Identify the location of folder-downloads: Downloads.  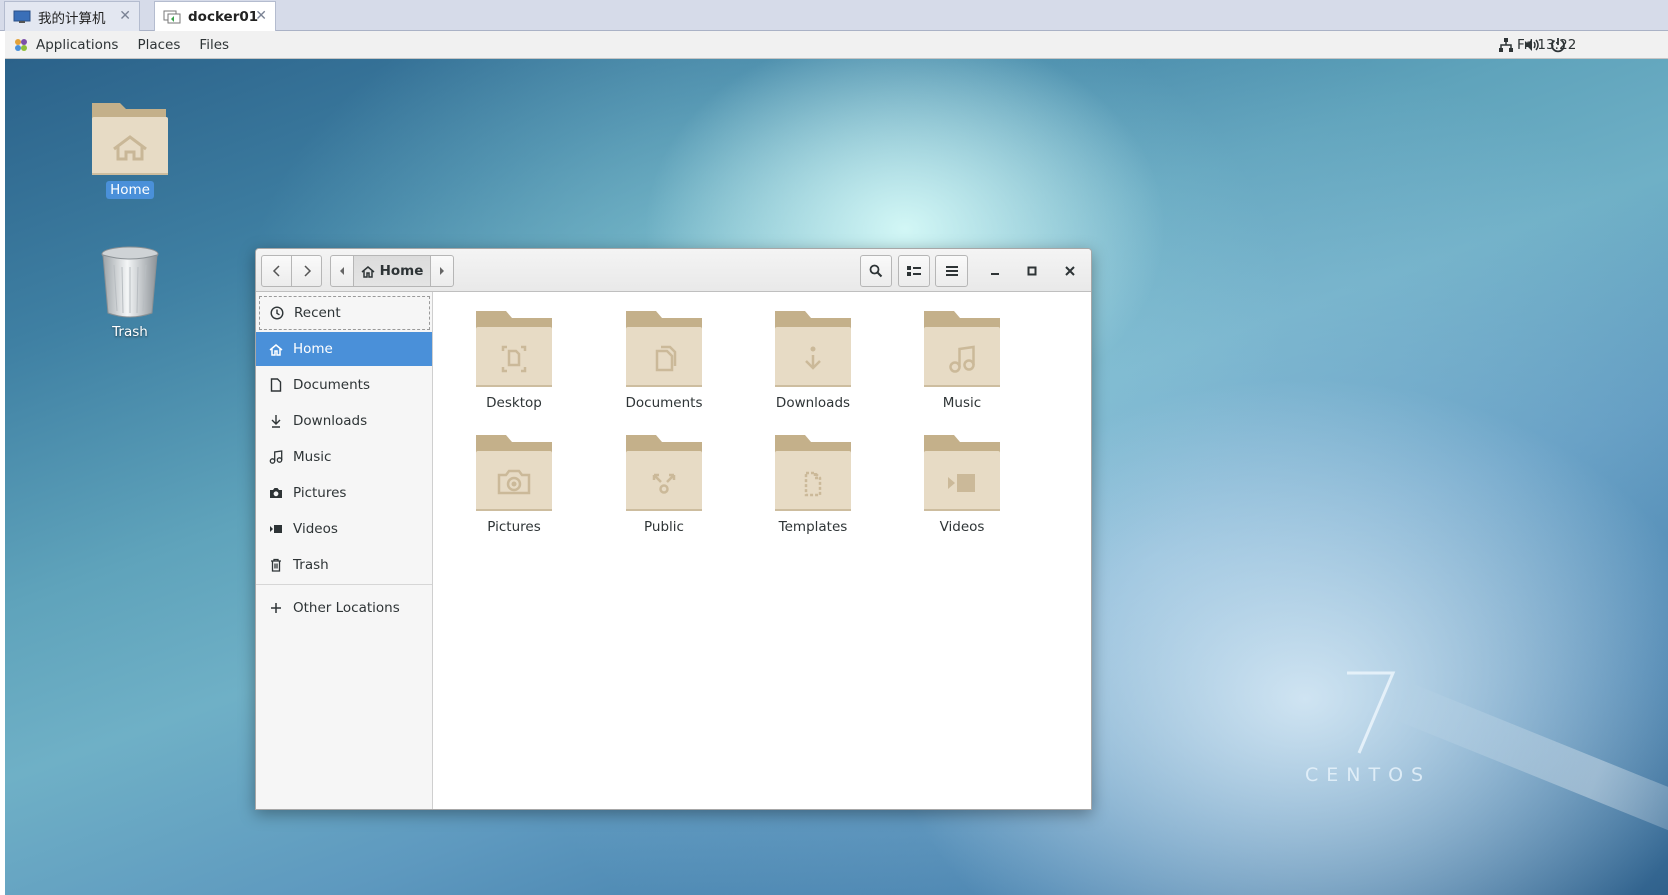
(813, 359).